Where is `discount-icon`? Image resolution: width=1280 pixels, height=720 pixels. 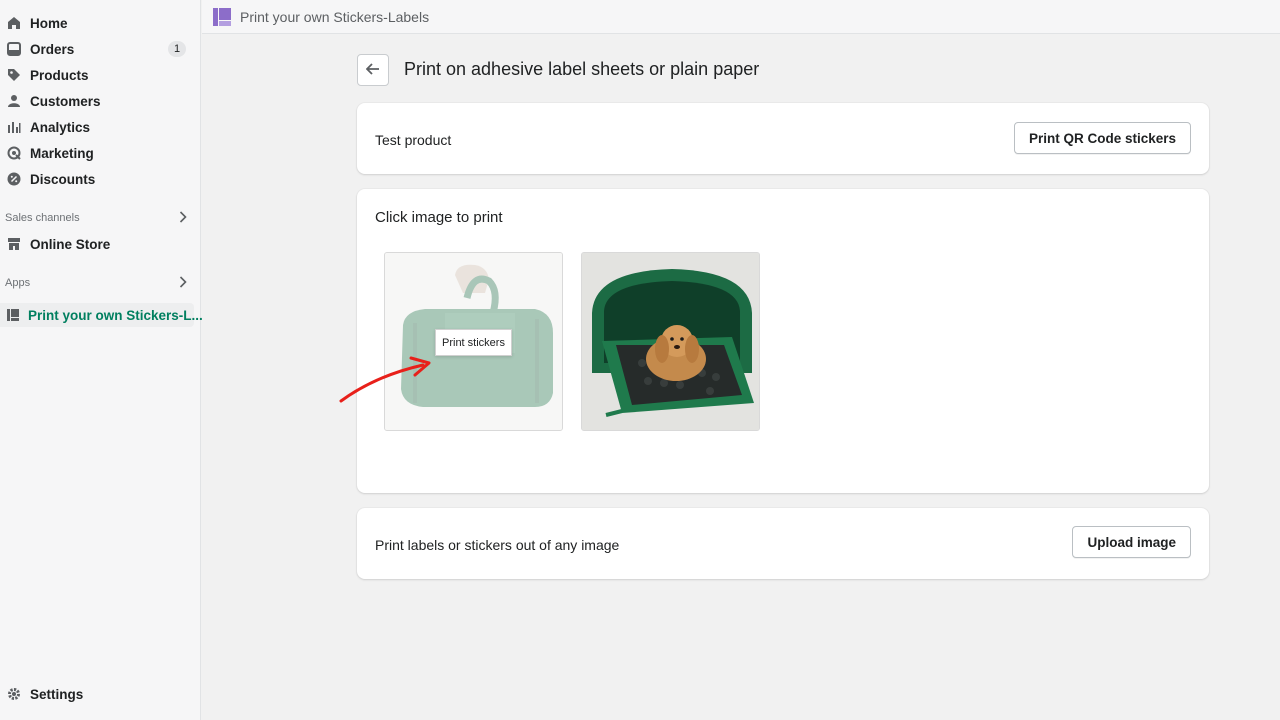 discount-icon is located at coordinates (14, 179).